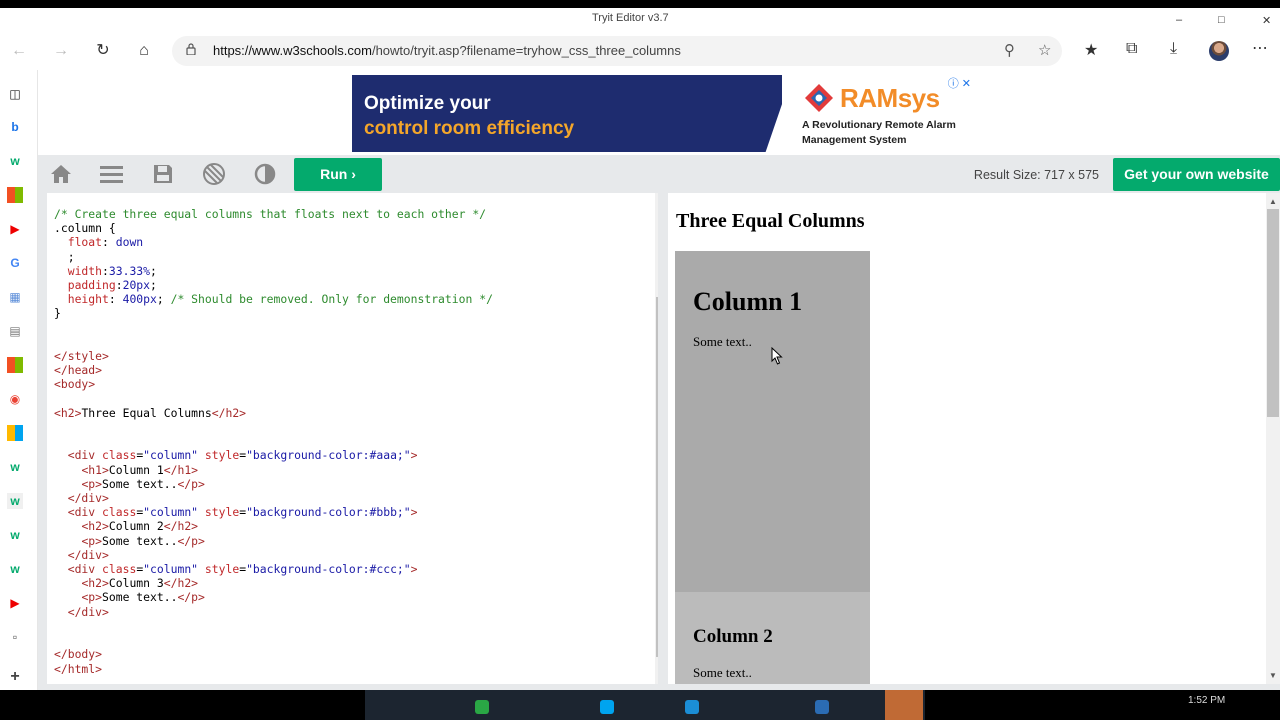 The width and height of the screenshot is (1280, 720). I want to click on translate-icon: ▦, so click(15, 297).